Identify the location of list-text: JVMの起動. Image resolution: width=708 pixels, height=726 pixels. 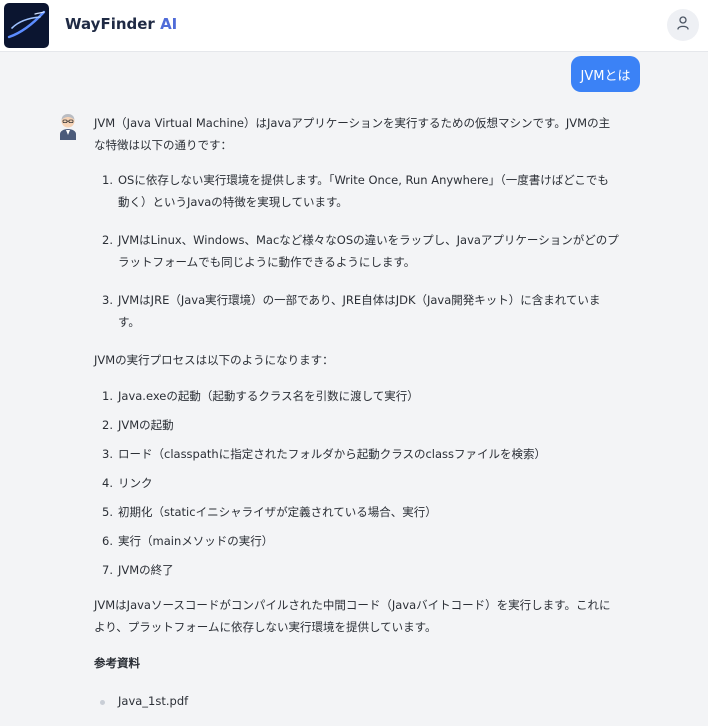
(146, 425).